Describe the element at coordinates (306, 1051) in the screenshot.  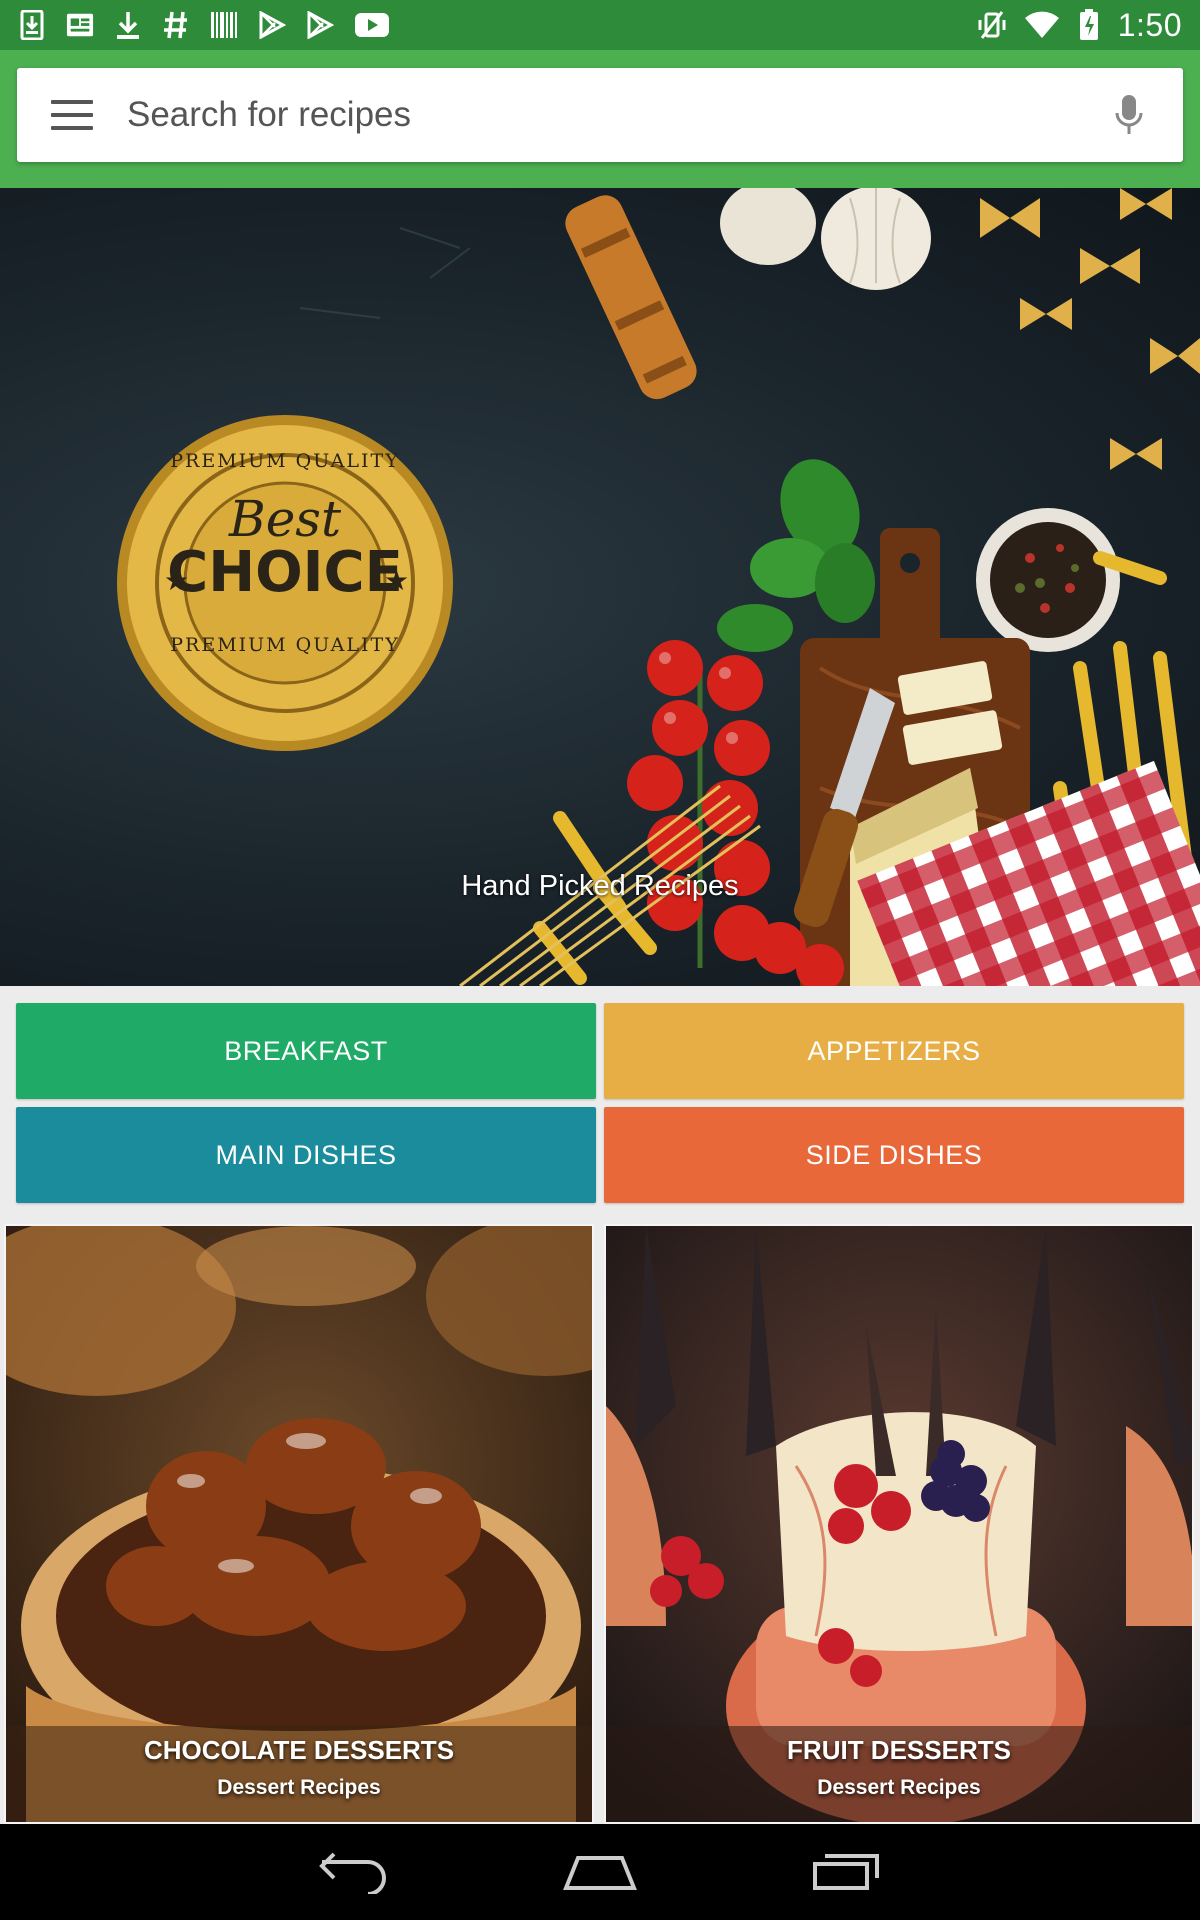
I see `breakfast-button: BREAKFAST` at that location.